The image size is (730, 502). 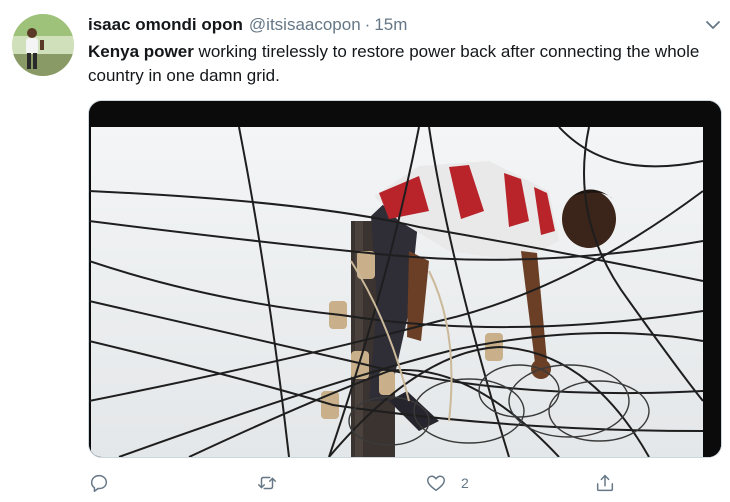 I want to click on chevron-down-icon, so click(x=713, y=25).